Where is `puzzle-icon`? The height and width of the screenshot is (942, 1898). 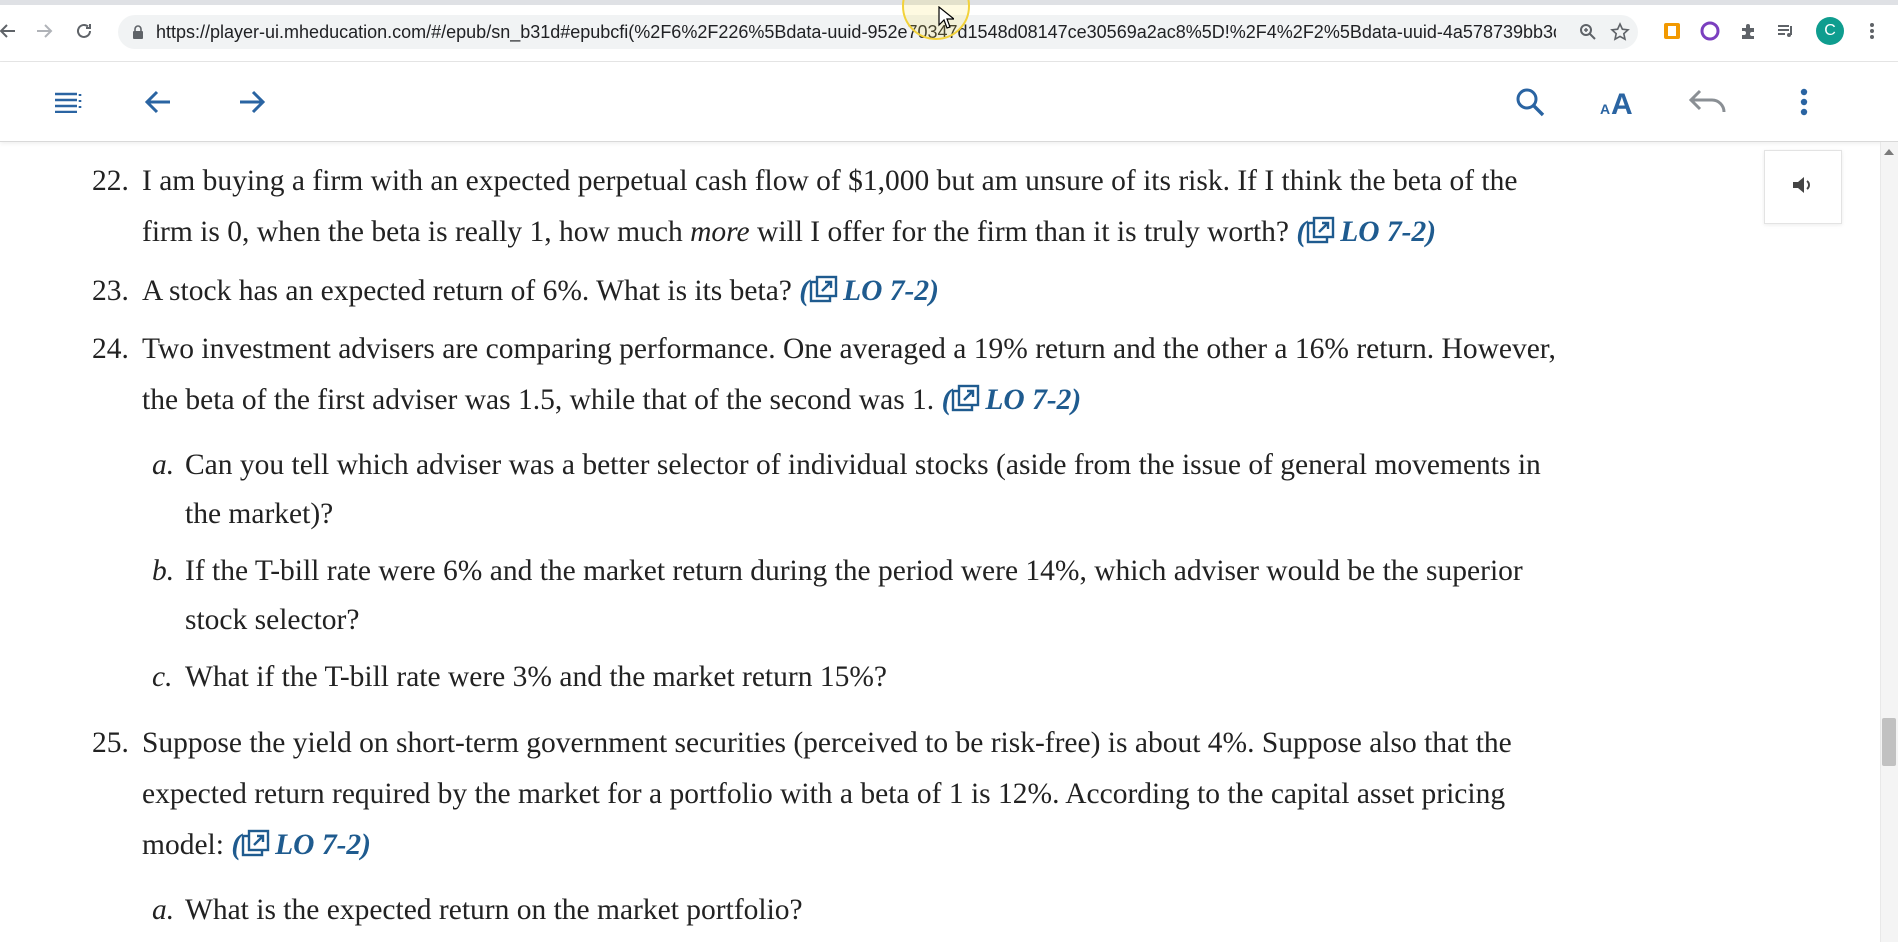 puzzle-icon is located at coordinates (1748, 31).